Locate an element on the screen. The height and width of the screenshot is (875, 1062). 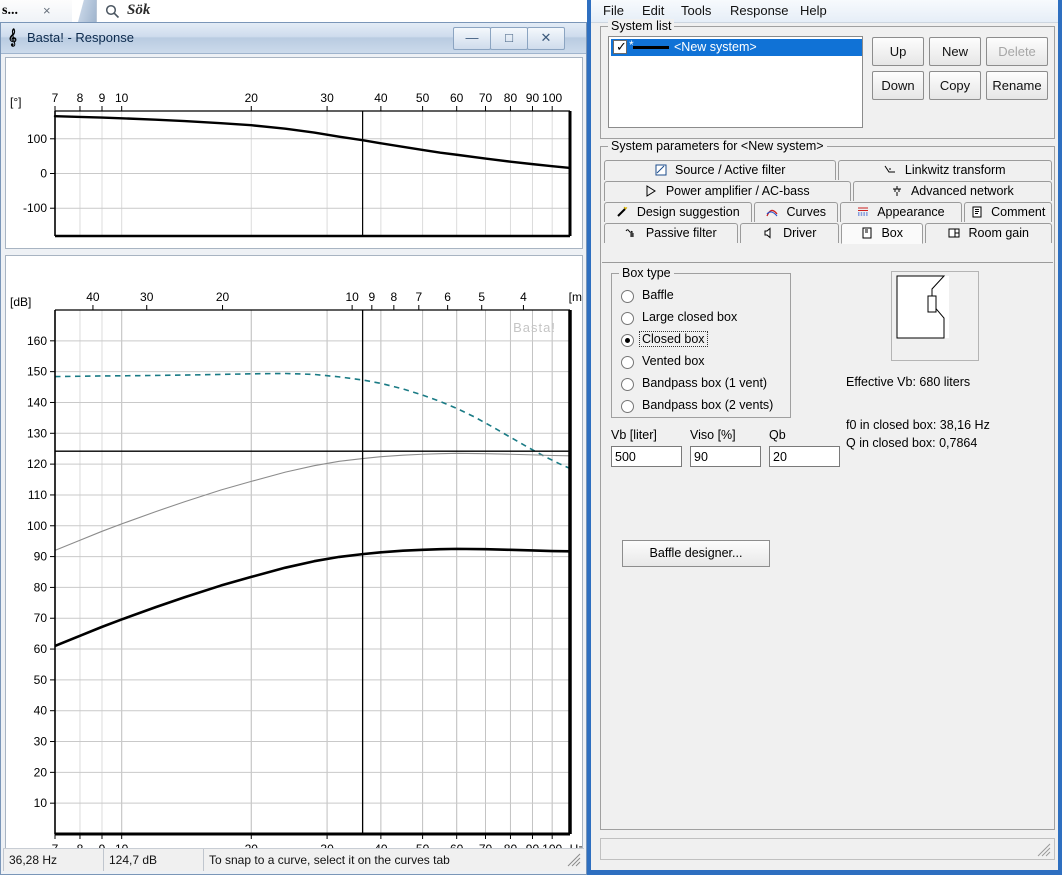
tab-passive-filter: Passive filter is located at coordinates (671, 233).